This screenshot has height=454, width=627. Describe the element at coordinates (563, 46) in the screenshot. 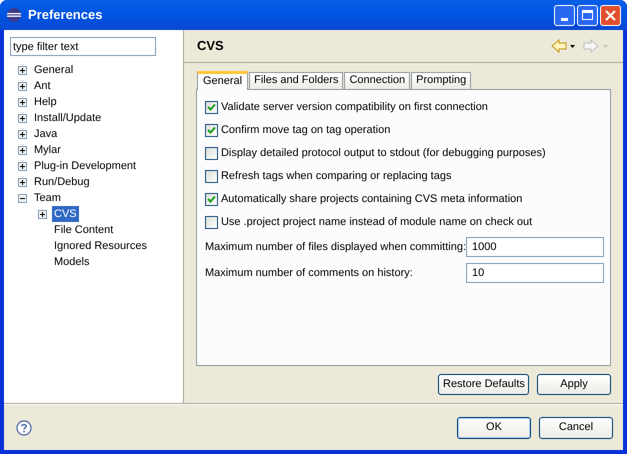

I see `back-arrow-icon` at that location.